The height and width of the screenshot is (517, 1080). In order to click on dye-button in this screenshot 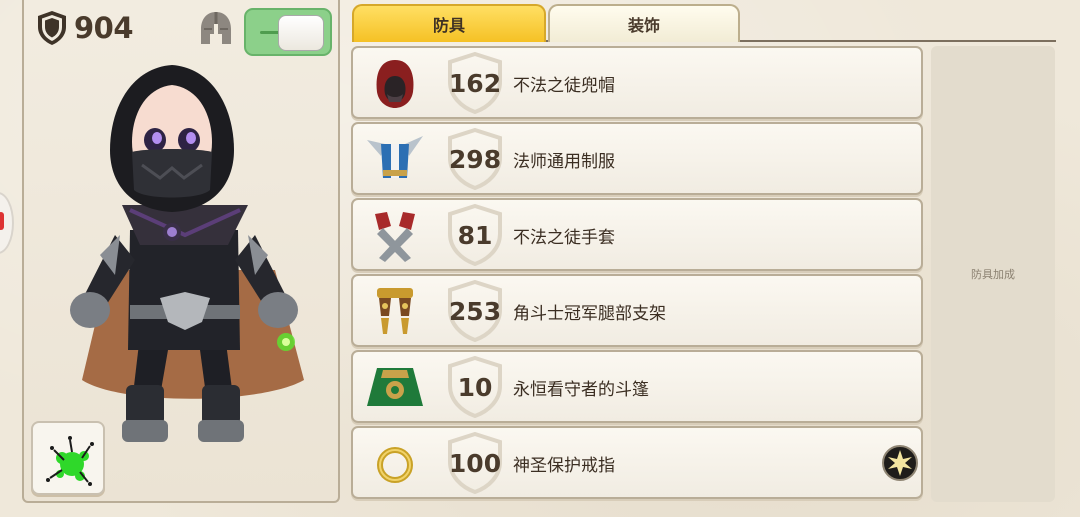, I will do `click(68, 458)`.